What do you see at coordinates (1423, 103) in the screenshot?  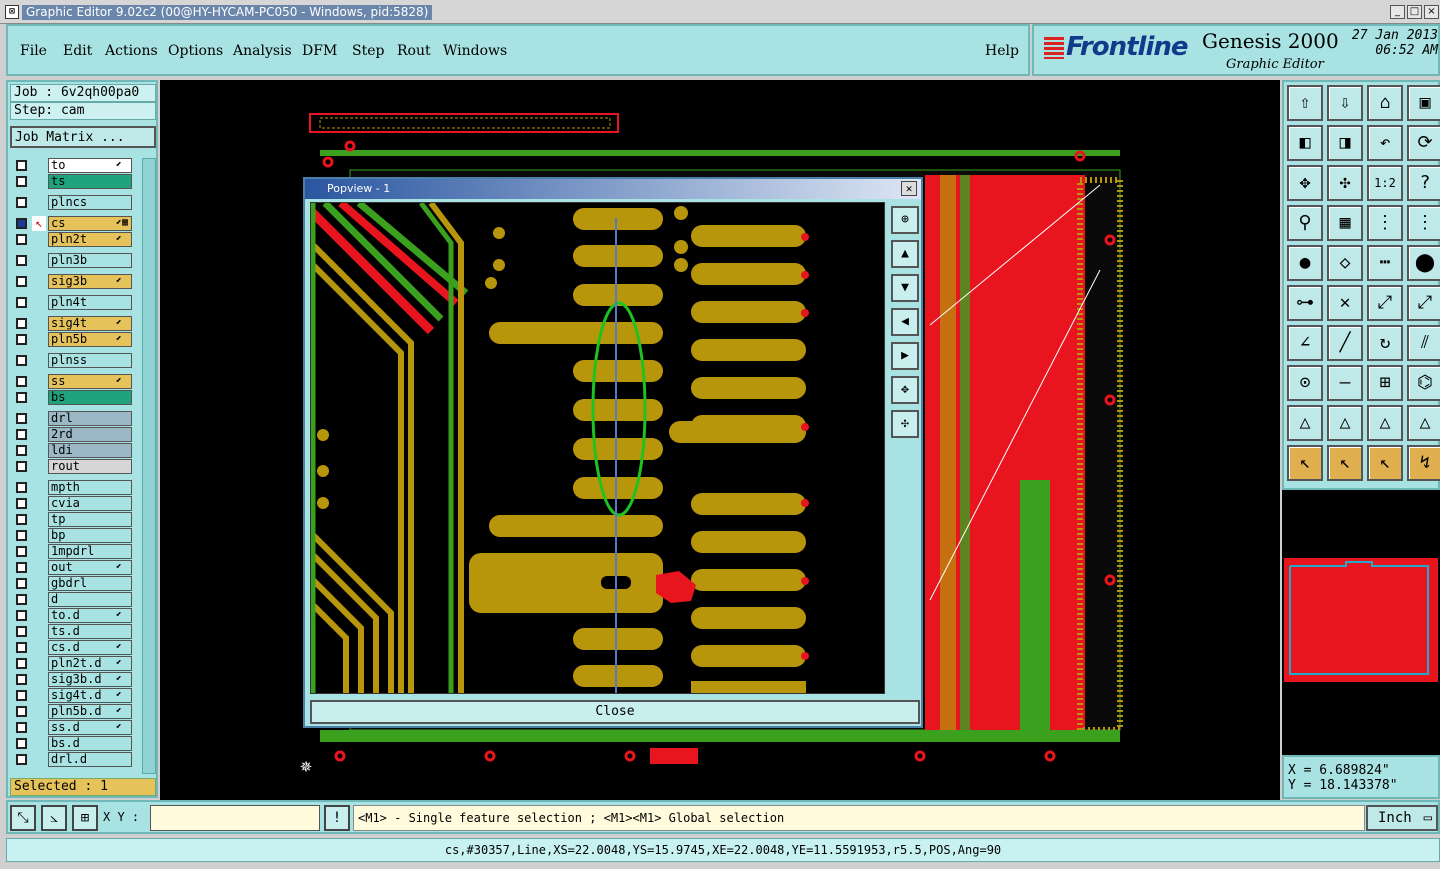 I see `layout-icon: ▣` at bounding box center [1423, 103].